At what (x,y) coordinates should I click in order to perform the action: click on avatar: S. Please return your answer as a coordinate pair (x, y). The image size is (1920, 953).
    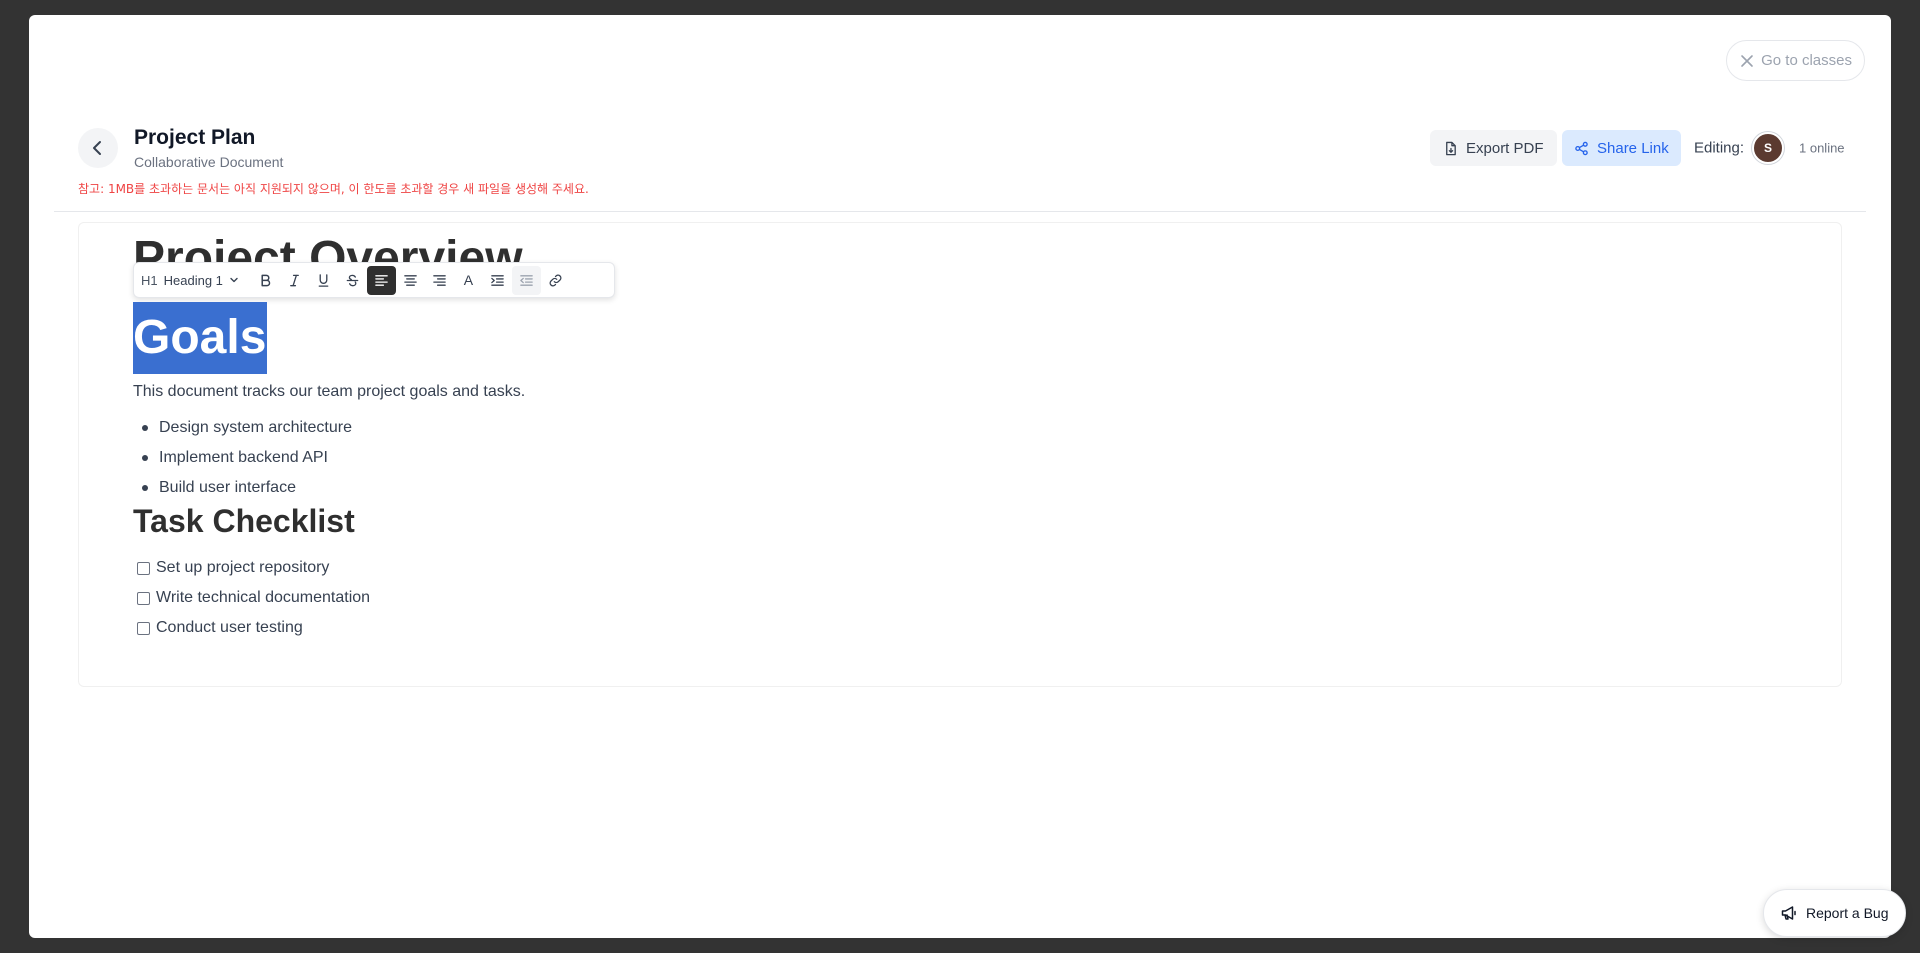
    Looking at the image, I should click on (1768, 148).